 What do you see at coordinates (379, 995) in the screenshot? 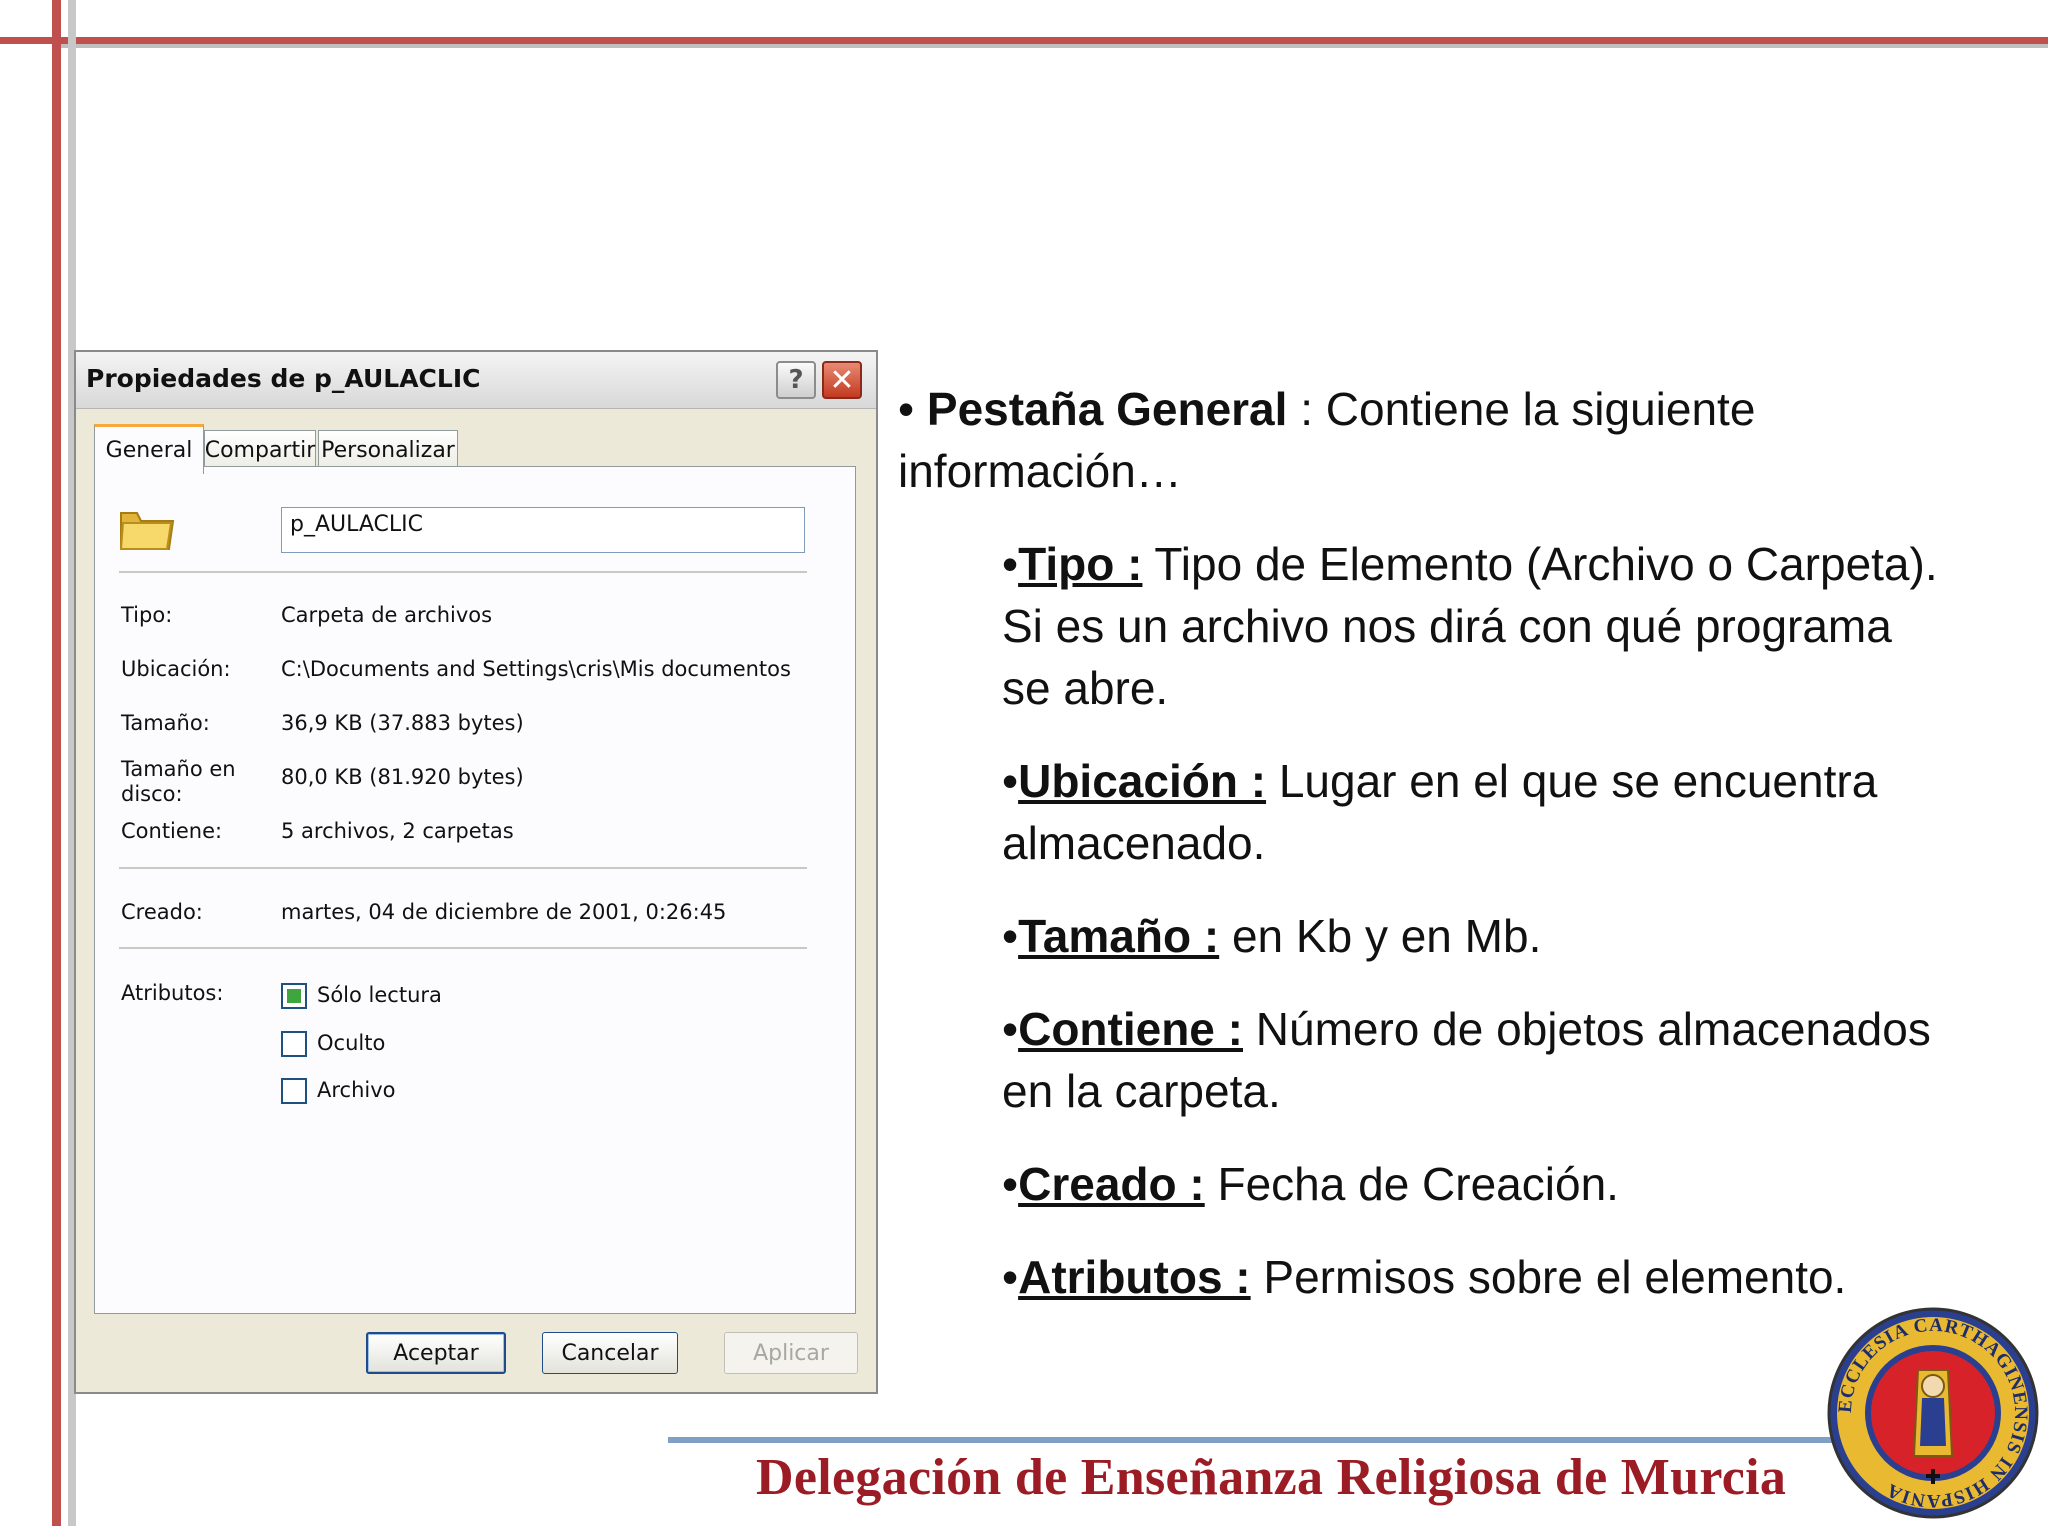
I see `solo-lectura-label: Sólo lectura` at bounding box center [379, 995].